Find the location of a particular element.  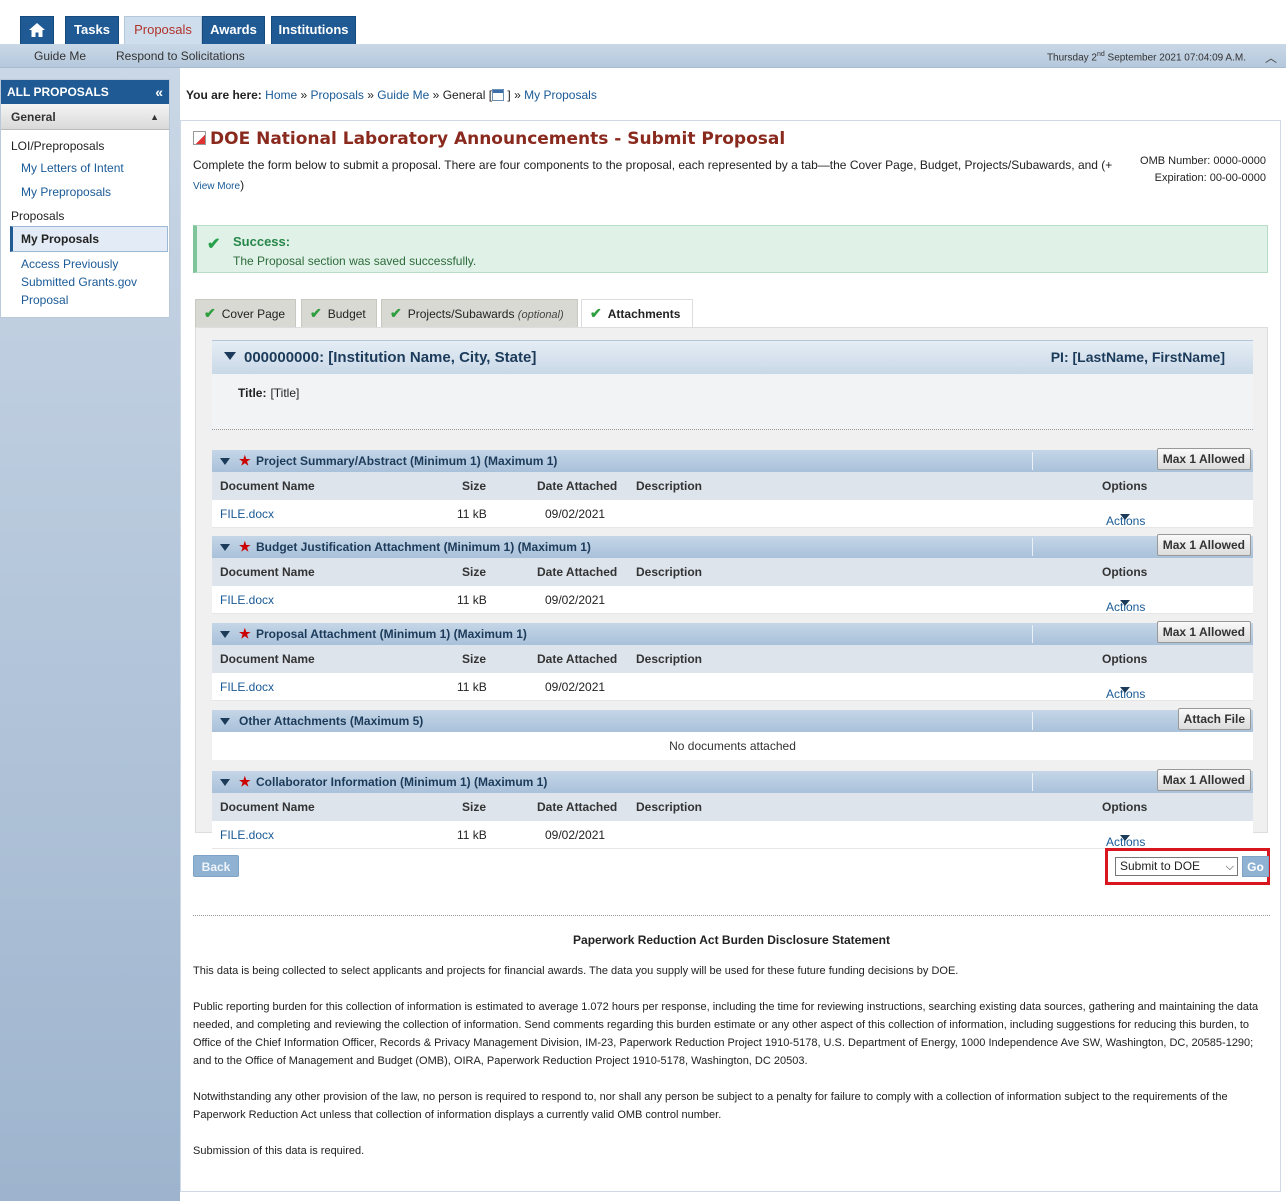

col-description: Description is located at coordinates (669, 659).